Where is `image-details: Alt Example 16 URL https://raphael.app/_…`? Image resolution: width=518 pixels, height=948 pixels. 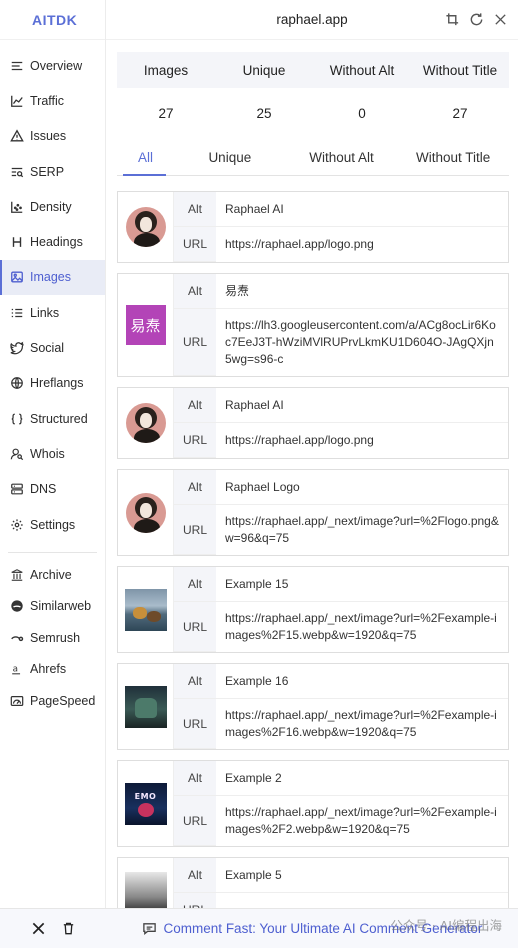 image-details: Alt Example 16 URL https://raphael.app/_… is located at coordinates (341, 706).